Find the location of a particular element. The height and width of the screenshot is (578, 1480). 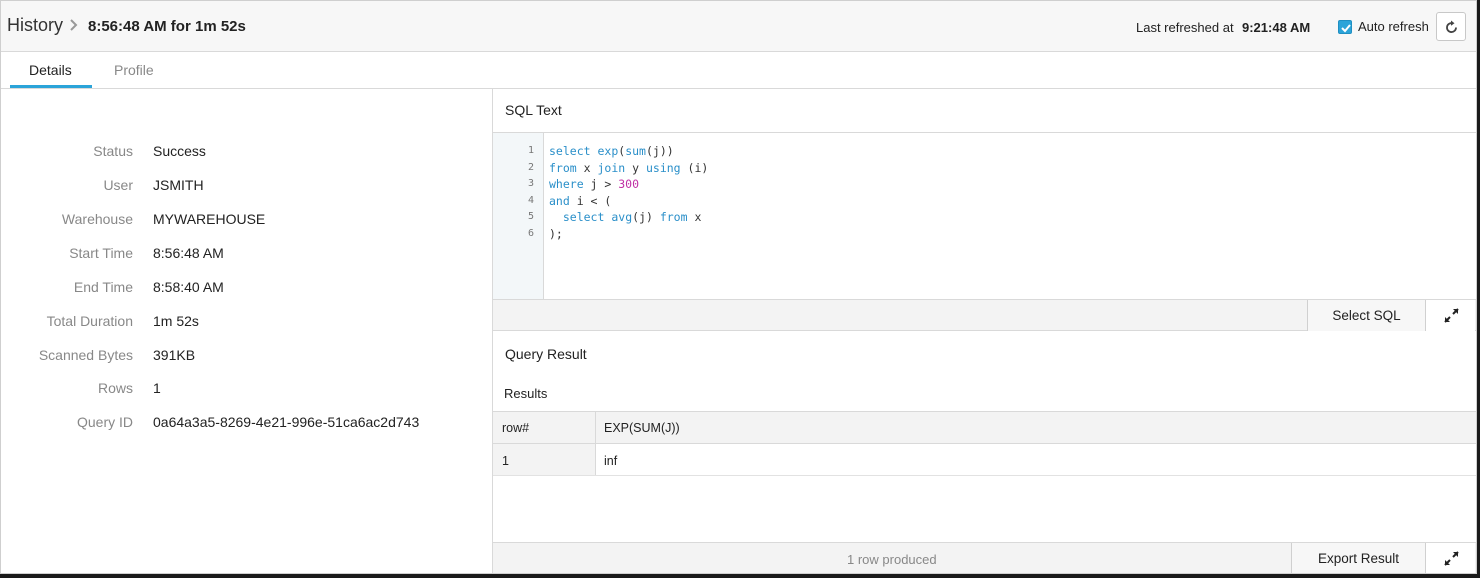

detail-value: Success is located at coordinates (179, 151).